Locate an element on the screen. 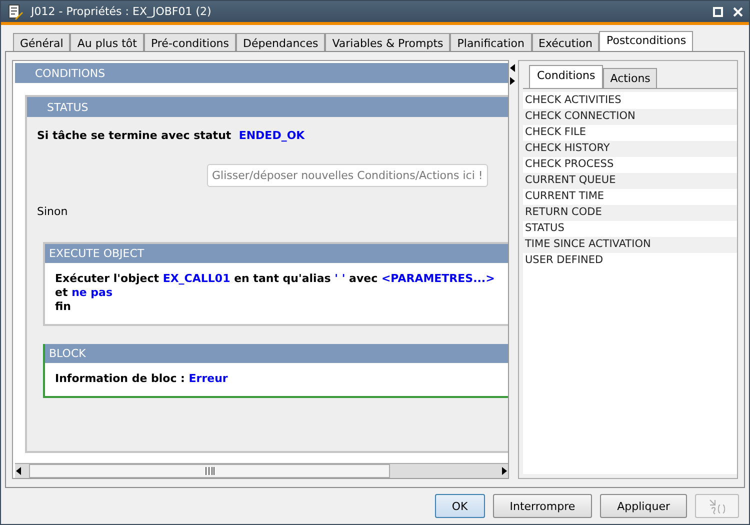 This screenshot has height=525, width=750. list-item: CURRENT TIME is located at coordinates (630, 197).